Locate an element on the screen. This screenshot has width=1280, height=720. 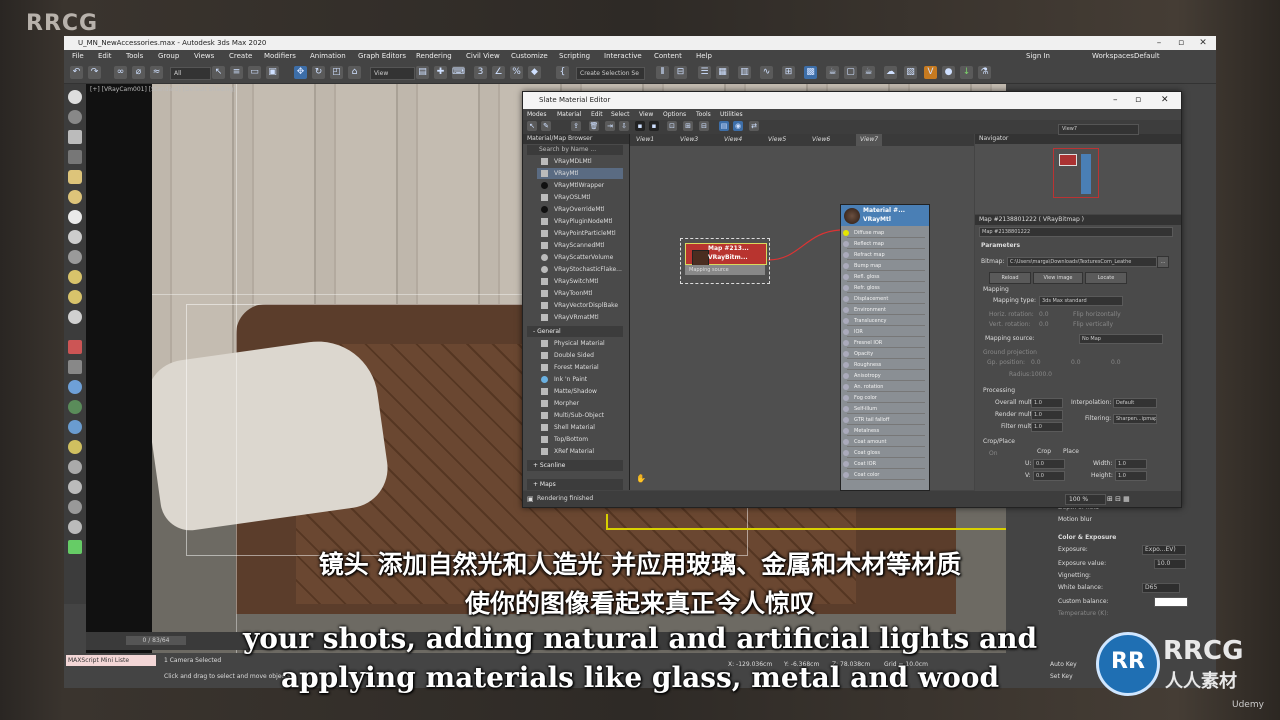
selection-filter-dropdown: All is located at coordinates (190, 73).